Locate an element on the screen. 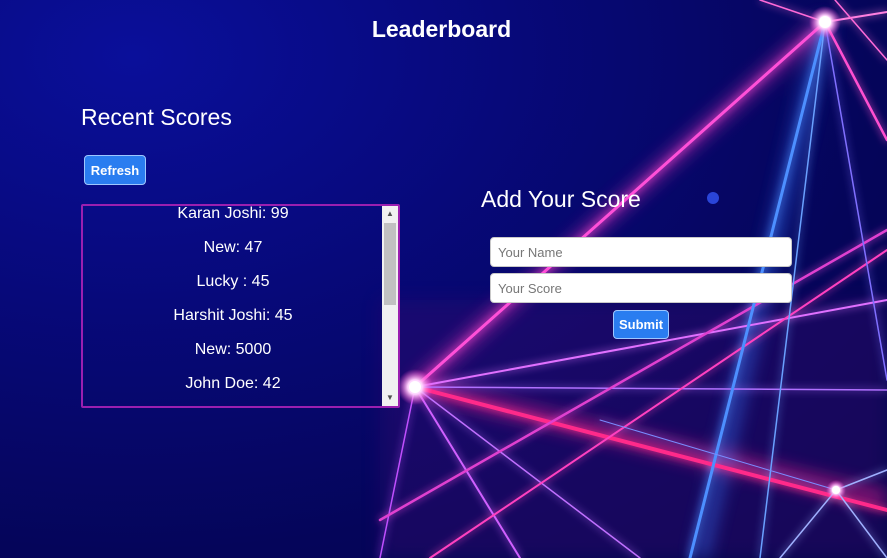 This screenshot has width=887, height=558. scroll-thumb is located at coordinates (390, 264).